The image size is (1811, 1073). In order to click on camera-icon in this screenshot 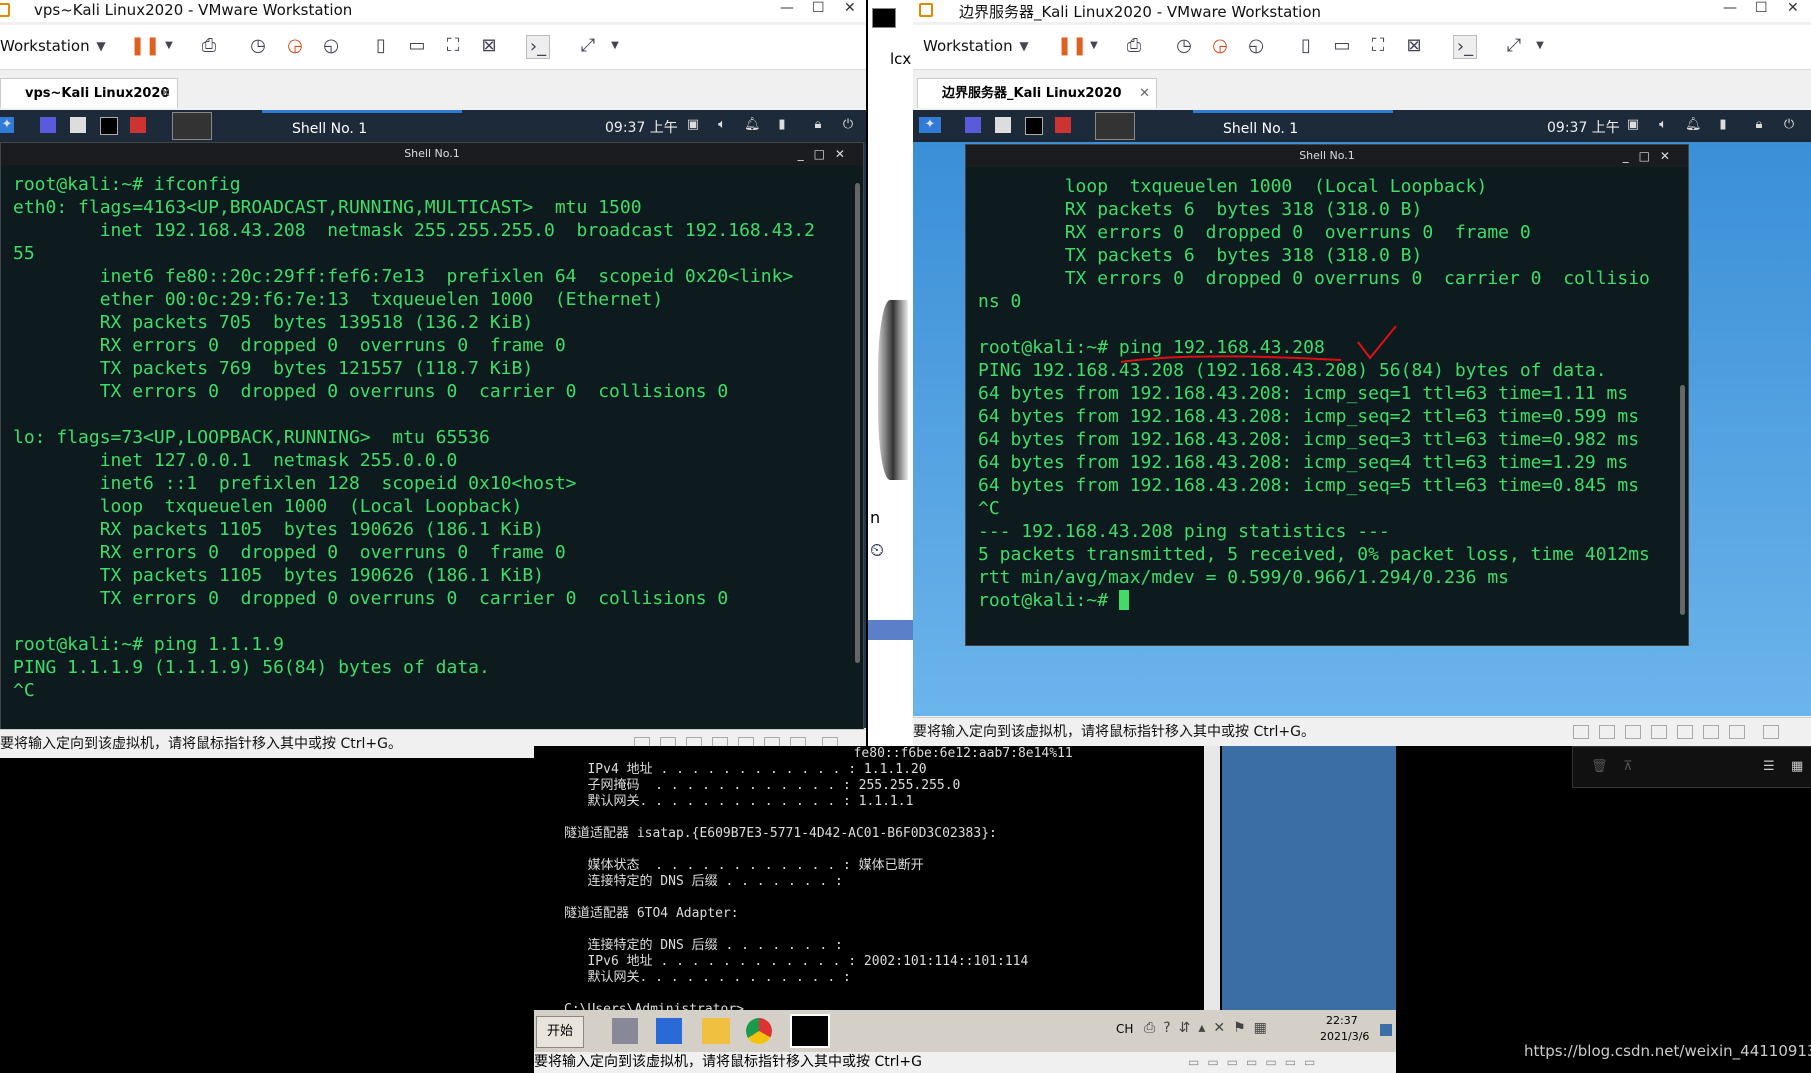, I will do `click(1737, 732)`.